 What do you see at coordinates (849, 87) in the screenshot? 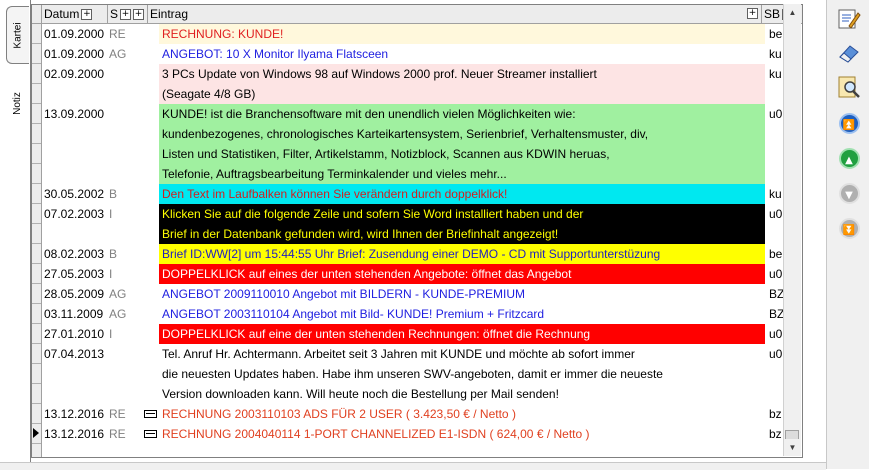
I see `search-document-icon` at bounding box center [849, 87].